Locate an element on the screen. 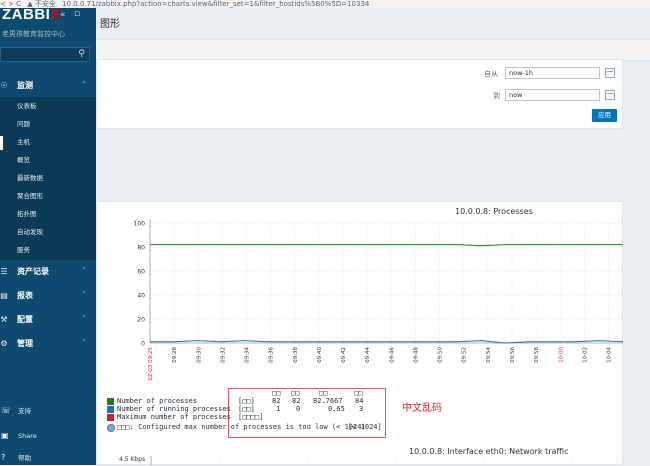 This screenshot has width=650, height=466. from-label: 自从 is located at coordinates (491, 74).